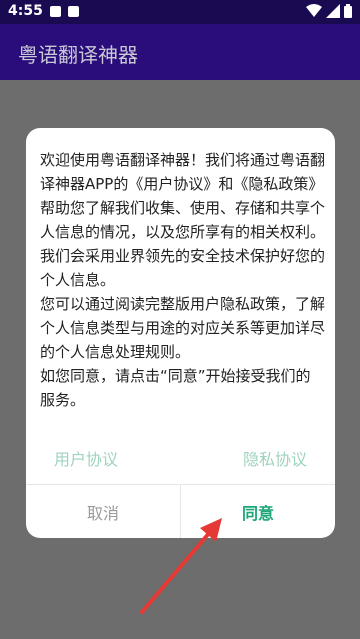 The height and width of the screenshot is (639, 360). I want to click on user-agreement-link: 用户协议, so click(86, 458).